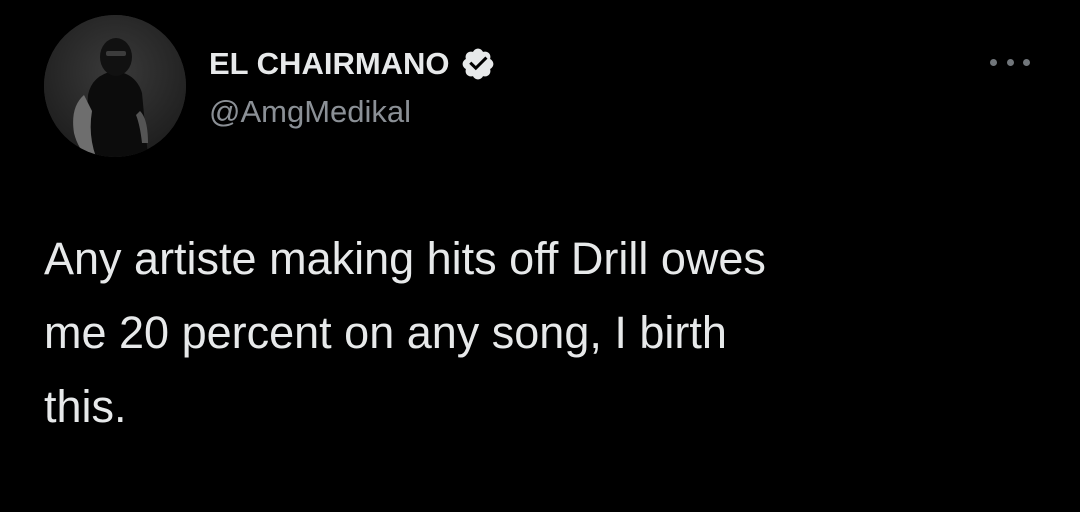 The image size is (1080, 512). I want to click on verified-badge-icon, so click(477, 64).